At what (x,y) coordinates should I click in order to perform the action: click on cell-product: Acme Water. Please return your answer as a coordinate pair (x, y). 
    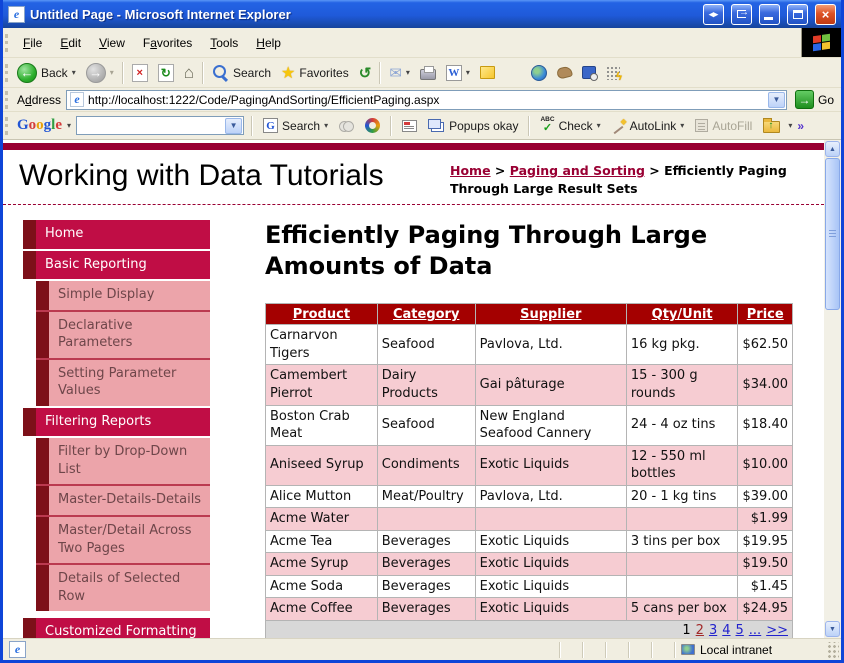
    Looking at the image, I should click on (321, 519).